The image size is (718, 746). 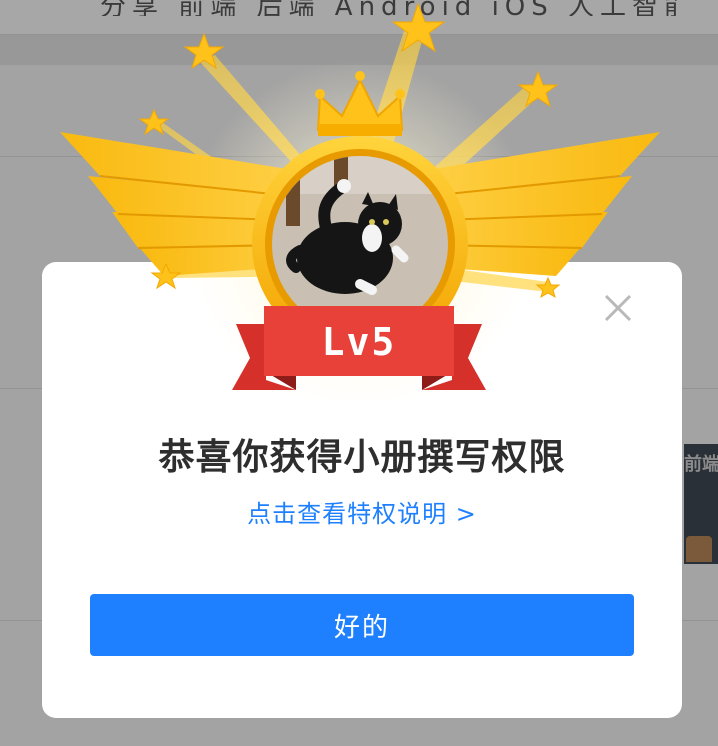 What do you see at coordinates (548, 287) in the screenshot?
I see `star-icon` at bounding box center [548, 287].